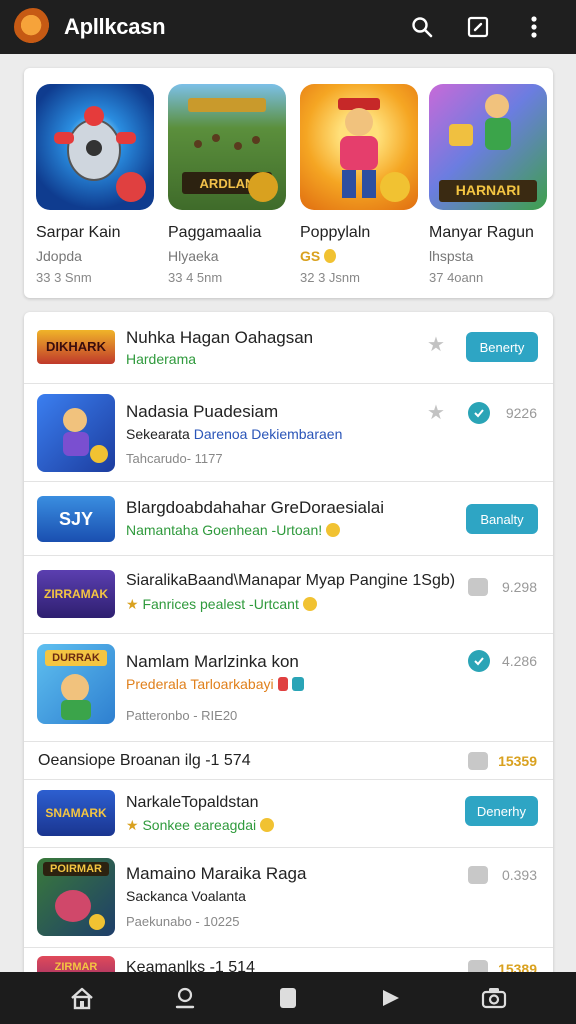 The image size is (576, 1024). I want to click on home-icon, so click(82, 998).